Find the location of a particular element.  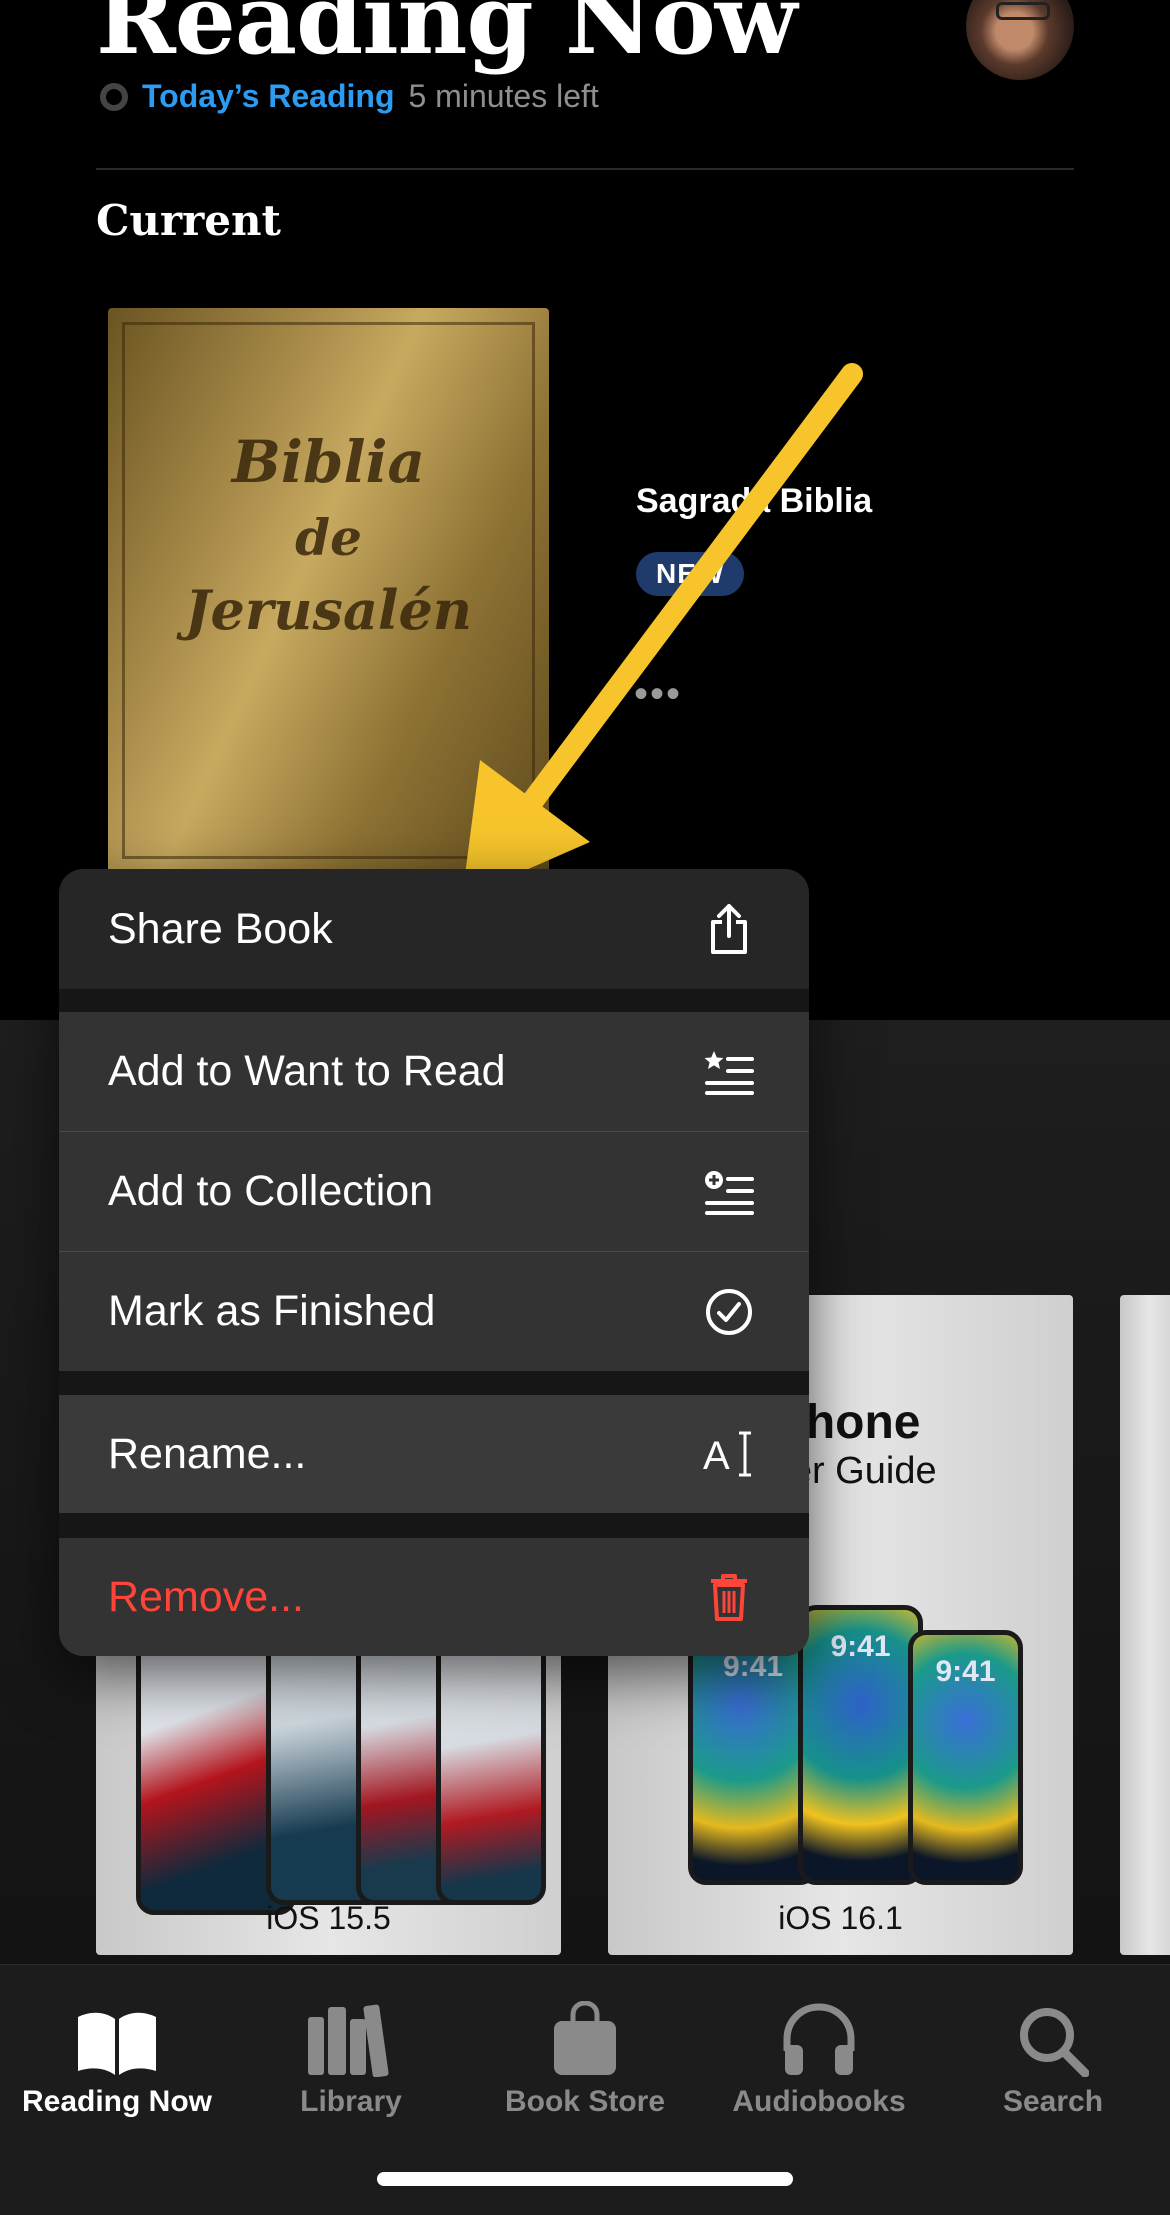

add-to-collection-menu-item: Add to Collection is located at coordinates (434, 1191).